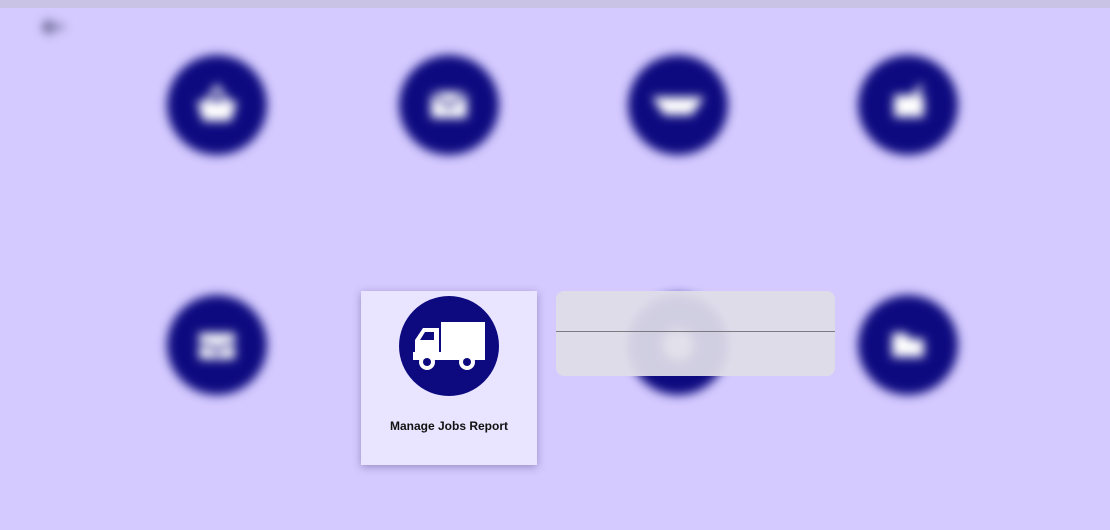  Describe the element at coordinates (217, 102) in the screenshot. I see `basket-icon` at that location.